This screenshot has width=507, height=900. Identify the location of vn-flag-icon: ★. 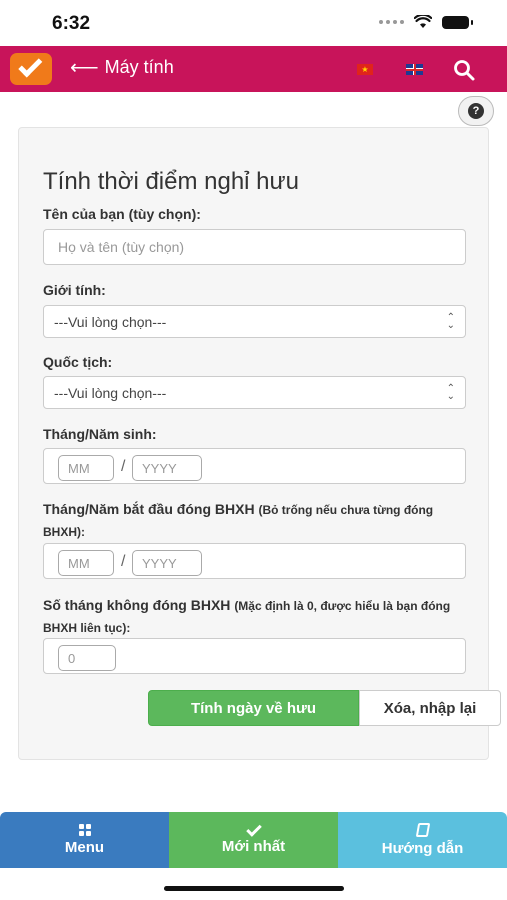
(365, 69).